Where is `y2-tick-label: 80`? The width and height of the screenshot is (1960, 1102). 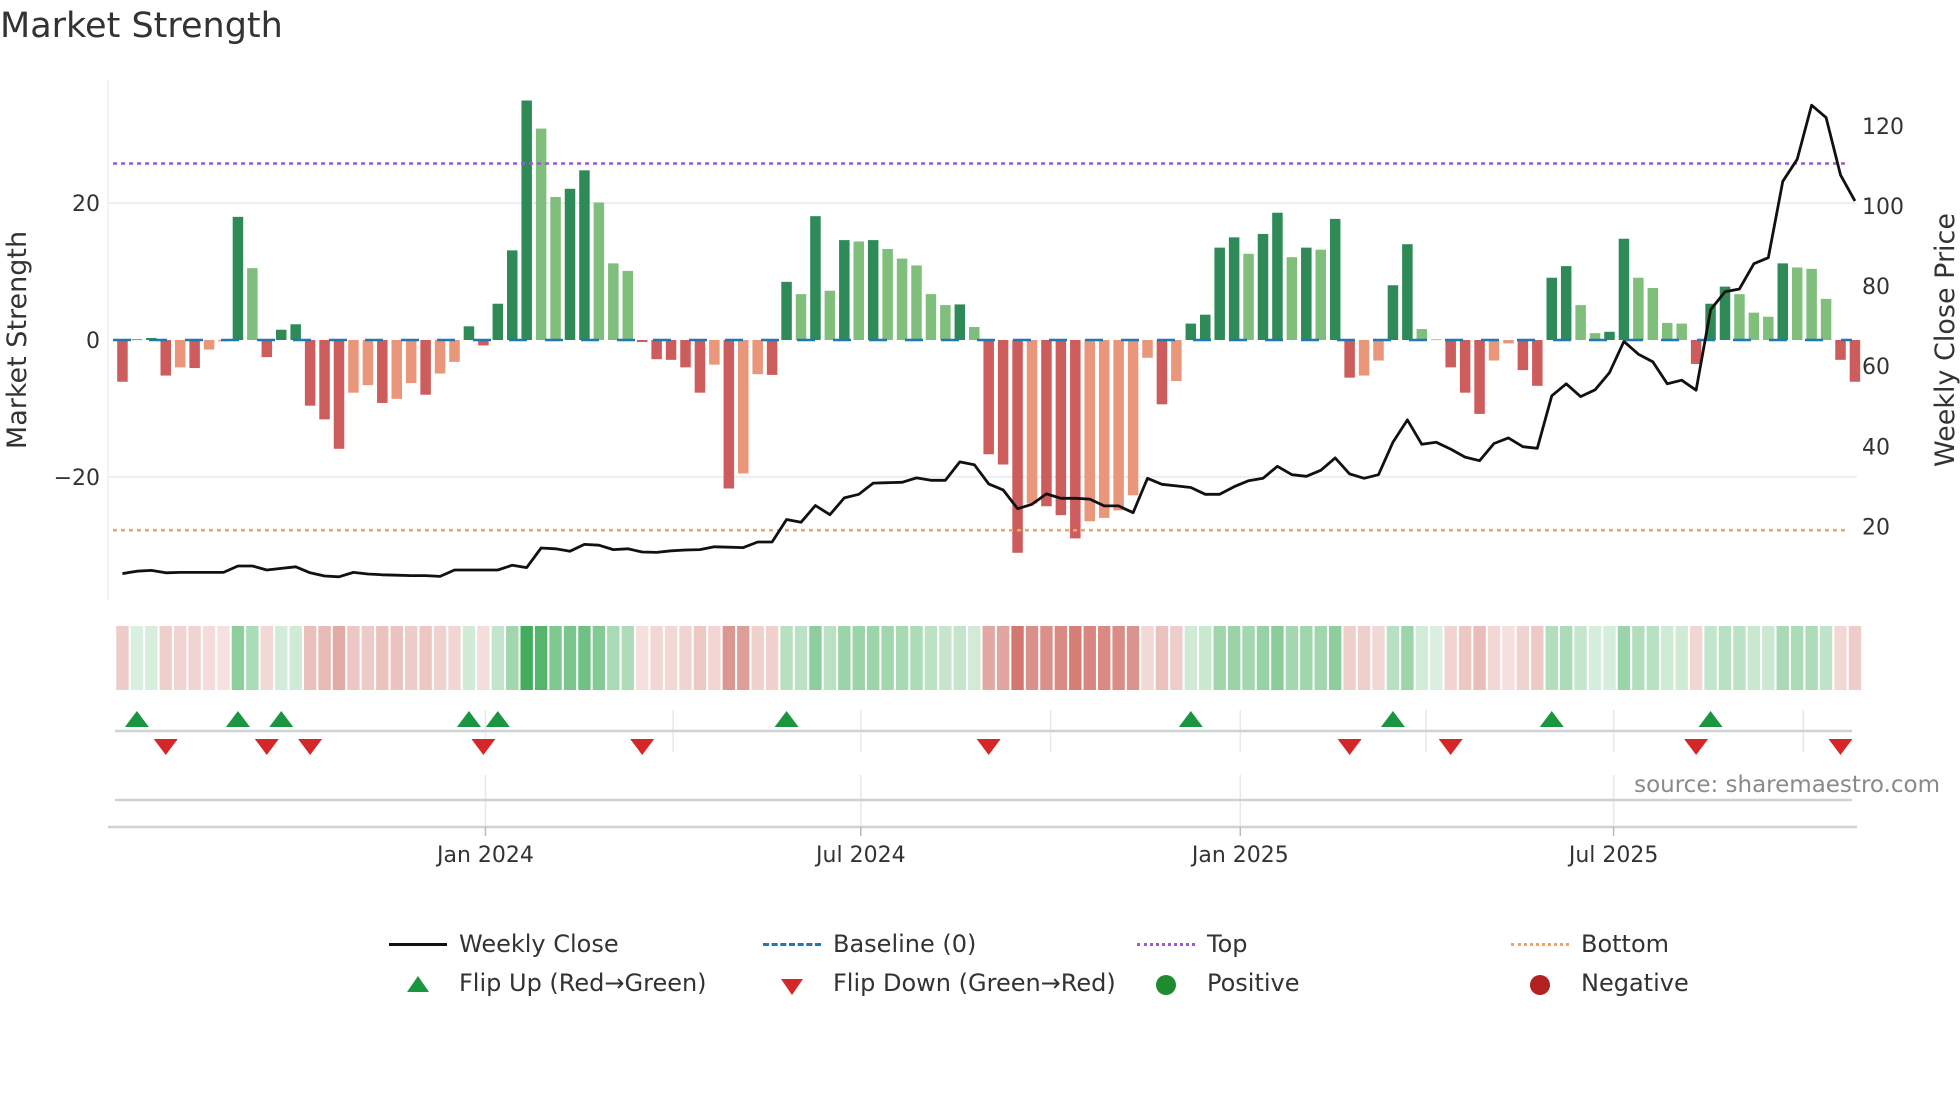
y2-tick-label: 80 is located at coordinates (1876, 287).